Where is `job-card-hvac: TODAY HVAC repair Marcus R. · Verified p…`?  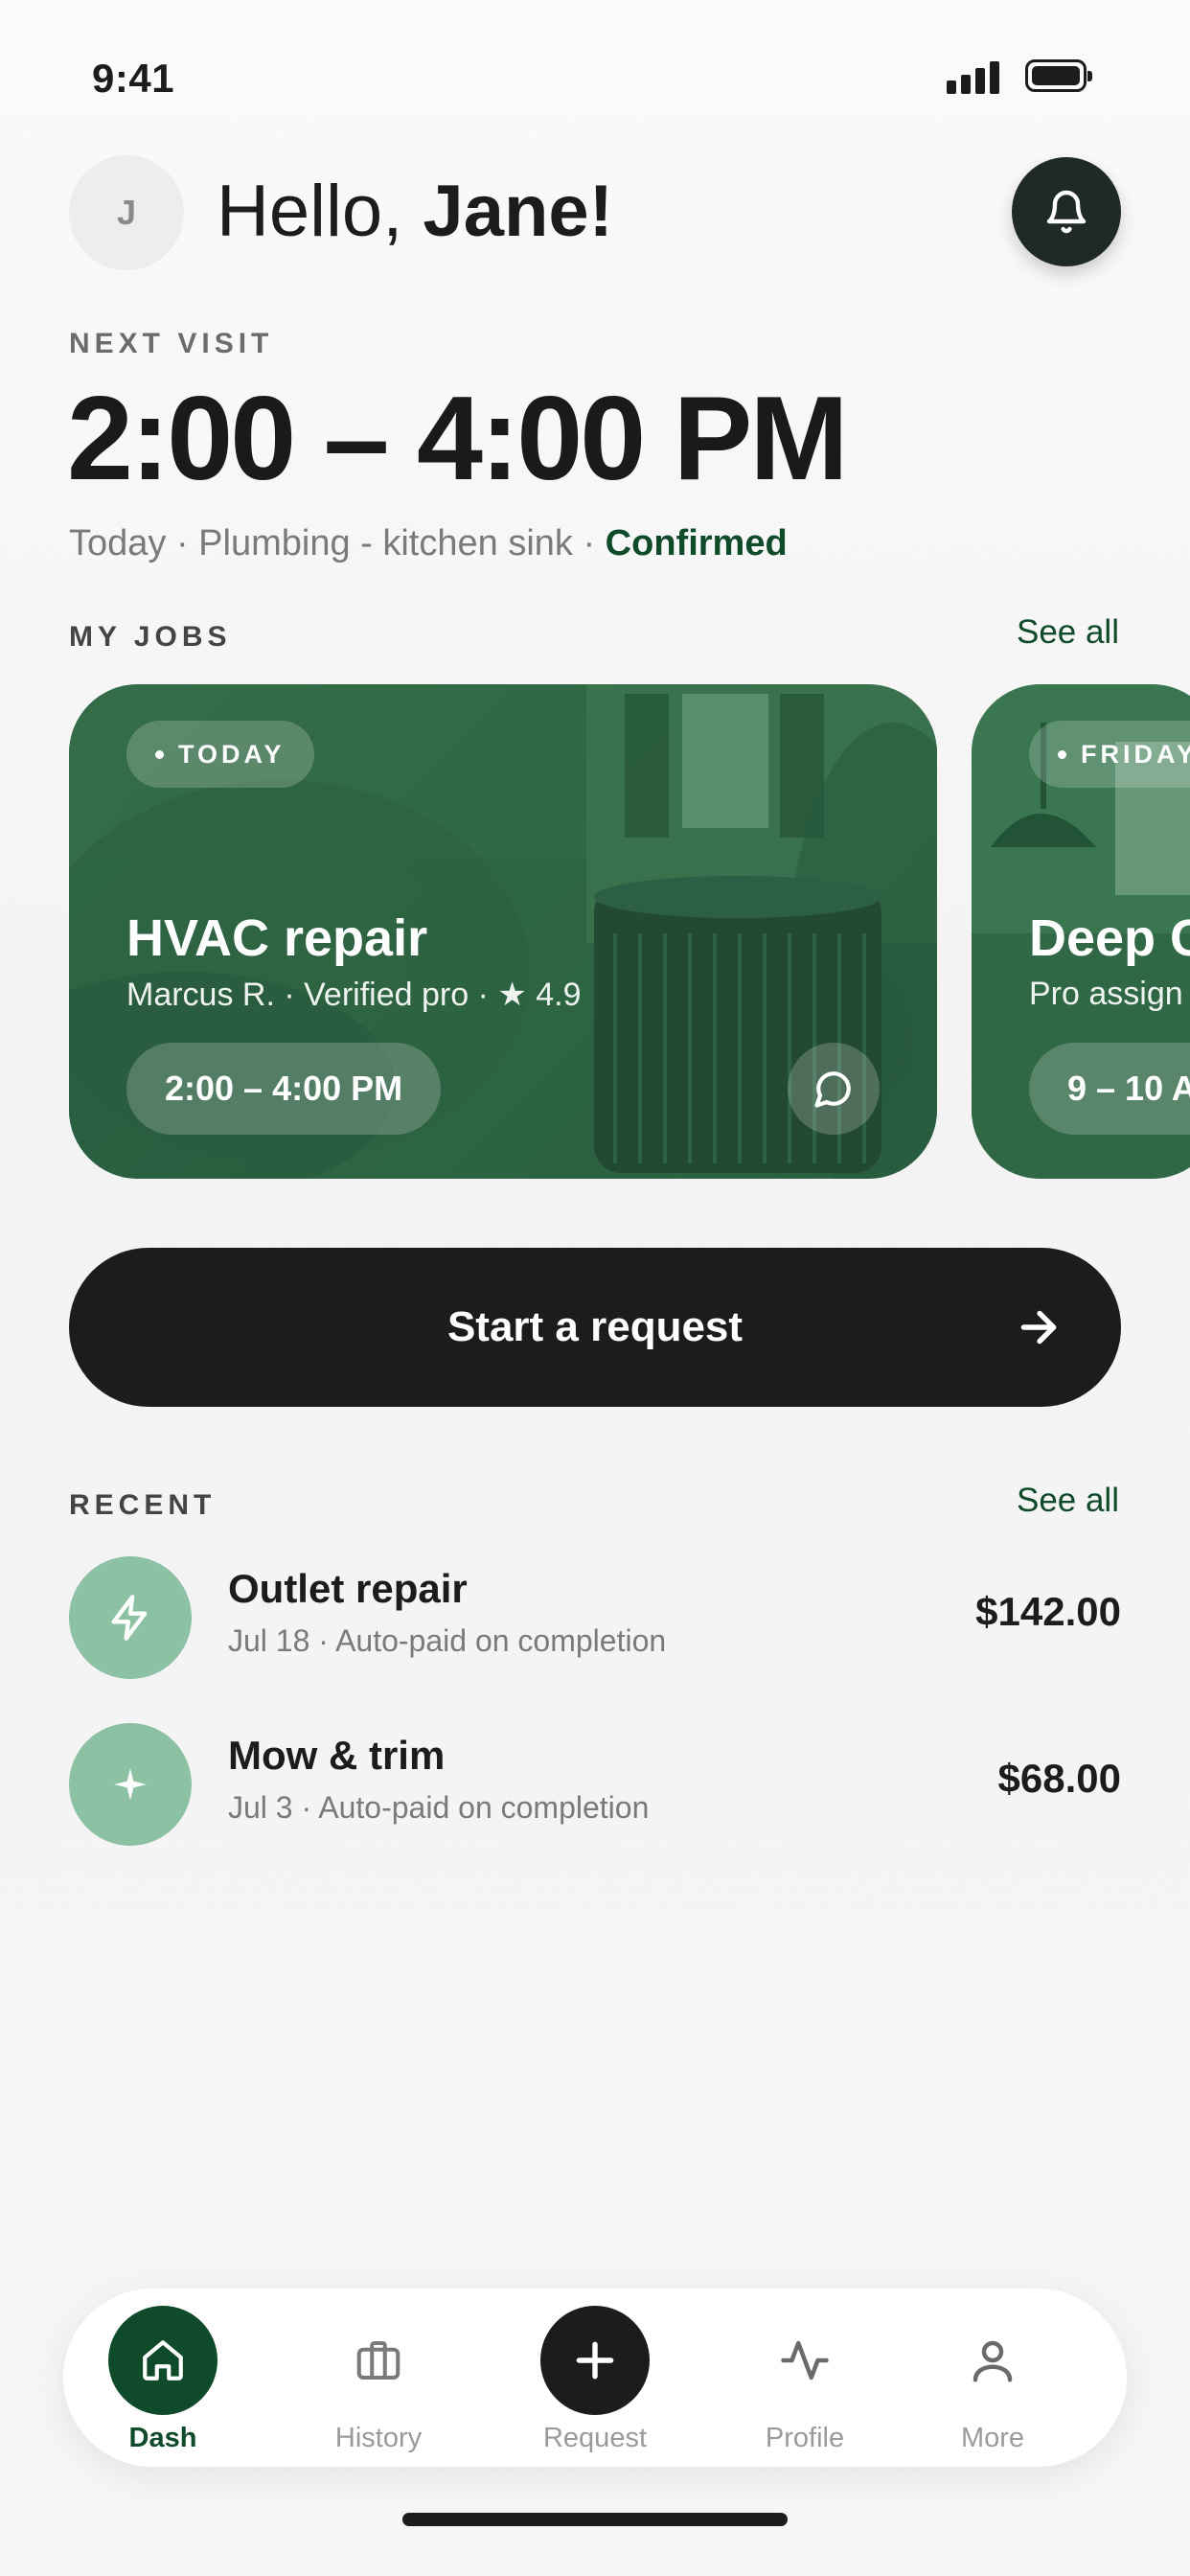
job-card-hvac: TODAY HVAC repair Marcus R. · Verified p… is located at coordinates (503, 931).